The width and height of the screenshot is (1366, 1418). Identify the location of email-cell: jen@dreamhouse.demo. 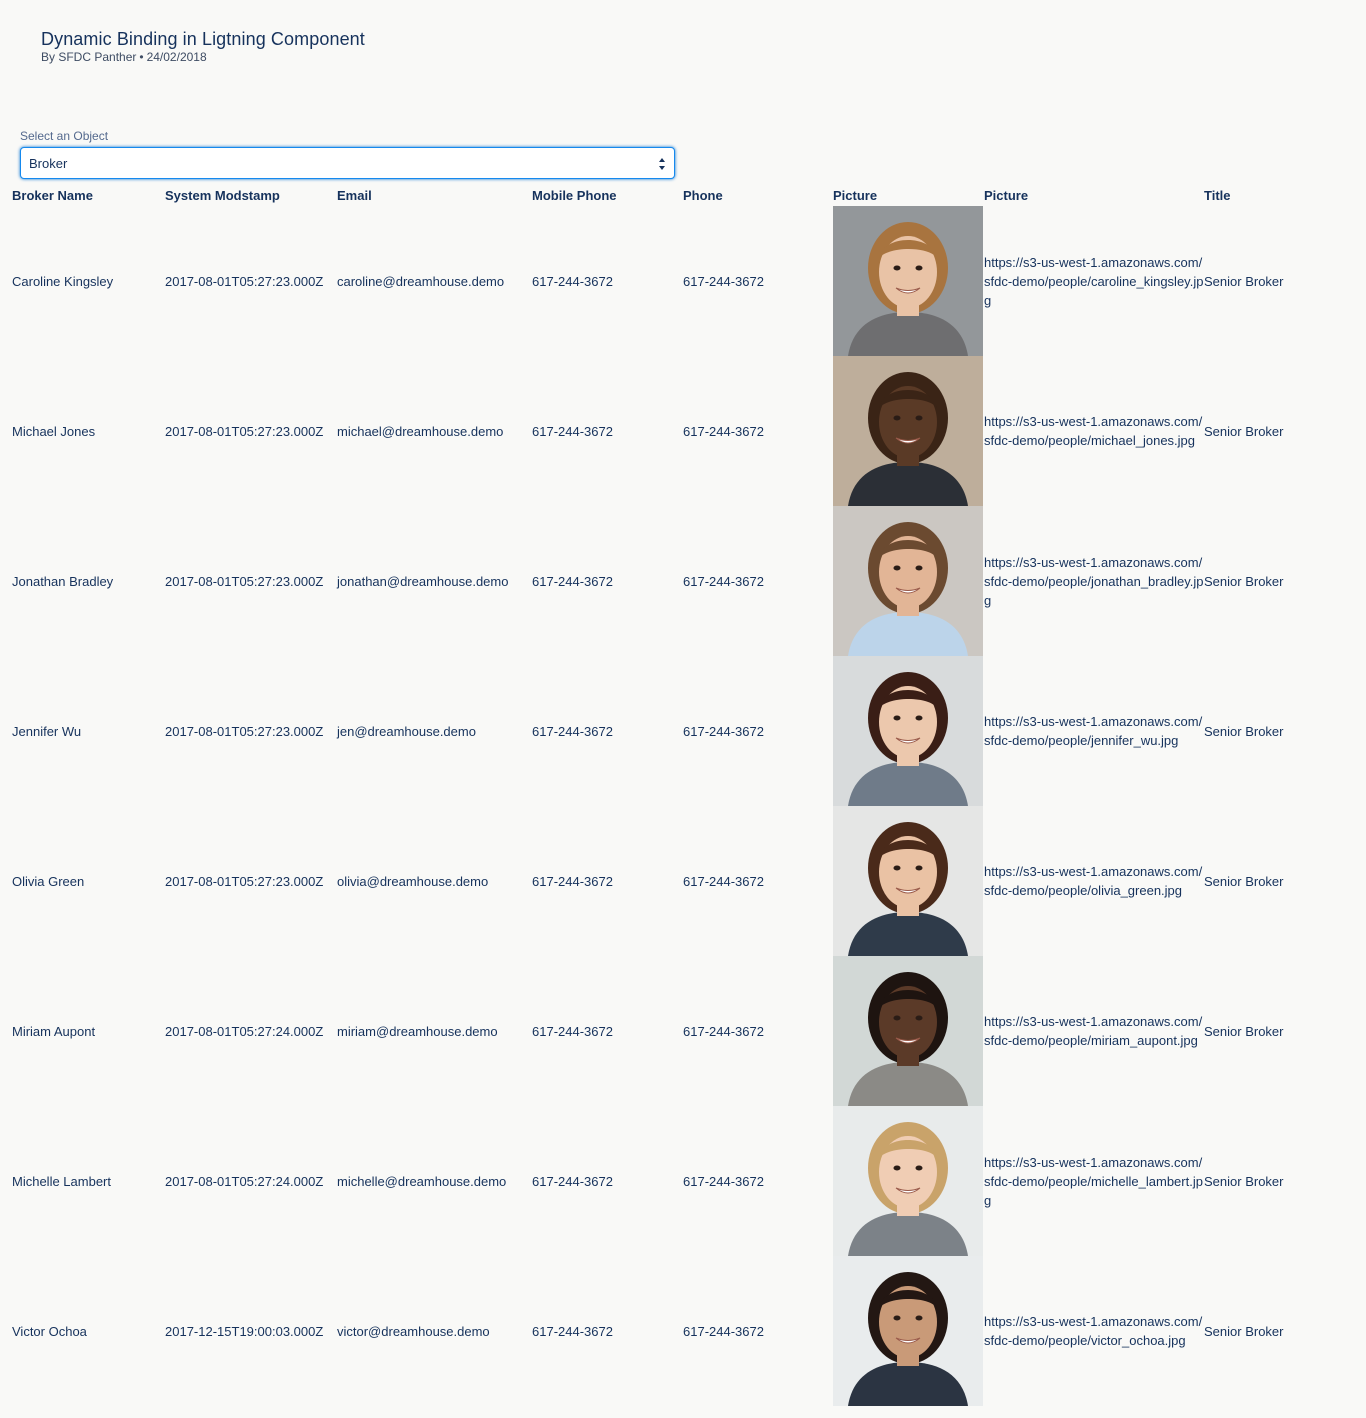
(406, 731).